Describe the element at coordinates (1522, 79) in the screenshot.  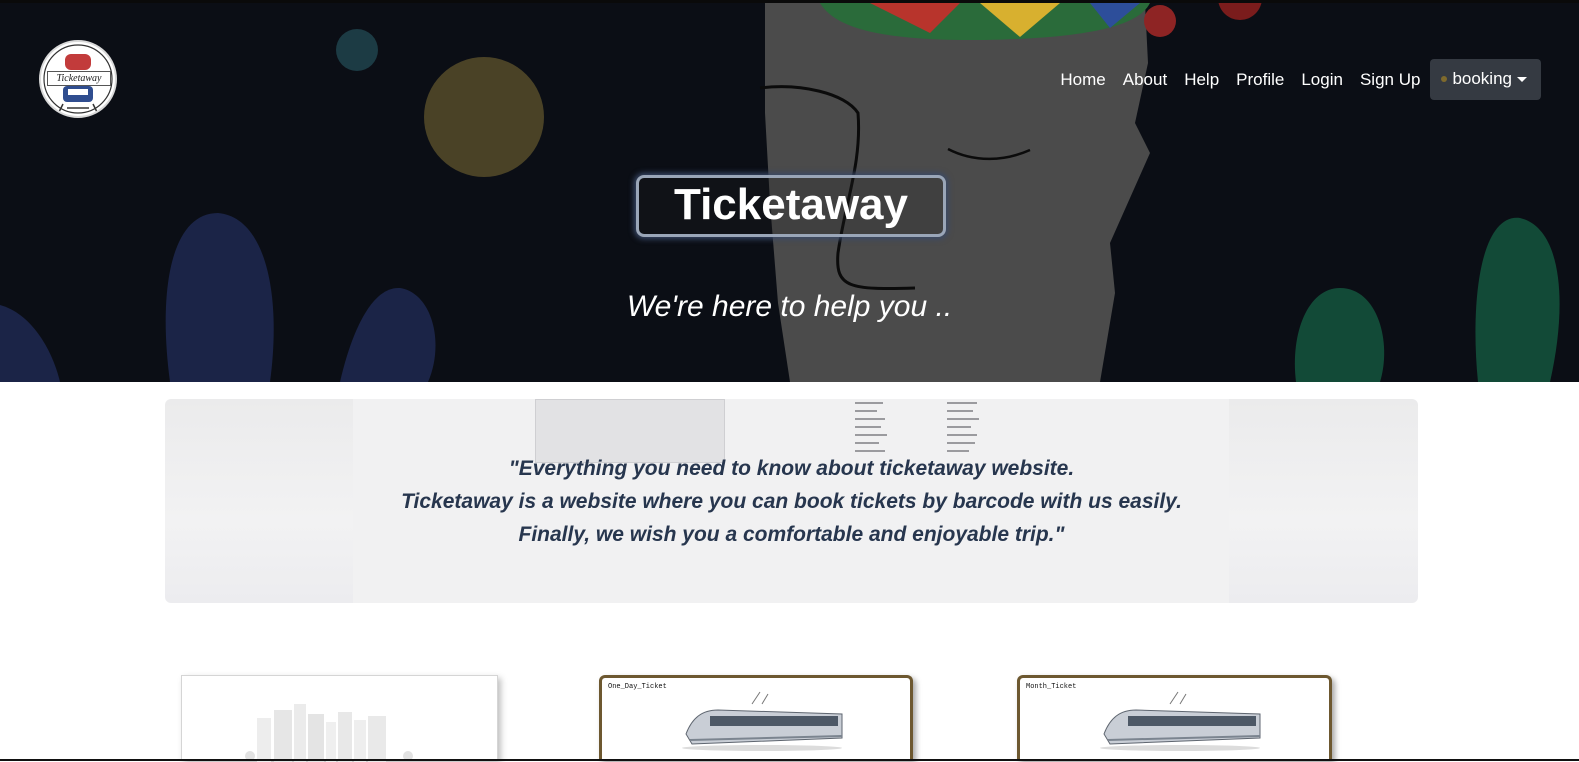
I see `caret-down-icon` at that location.